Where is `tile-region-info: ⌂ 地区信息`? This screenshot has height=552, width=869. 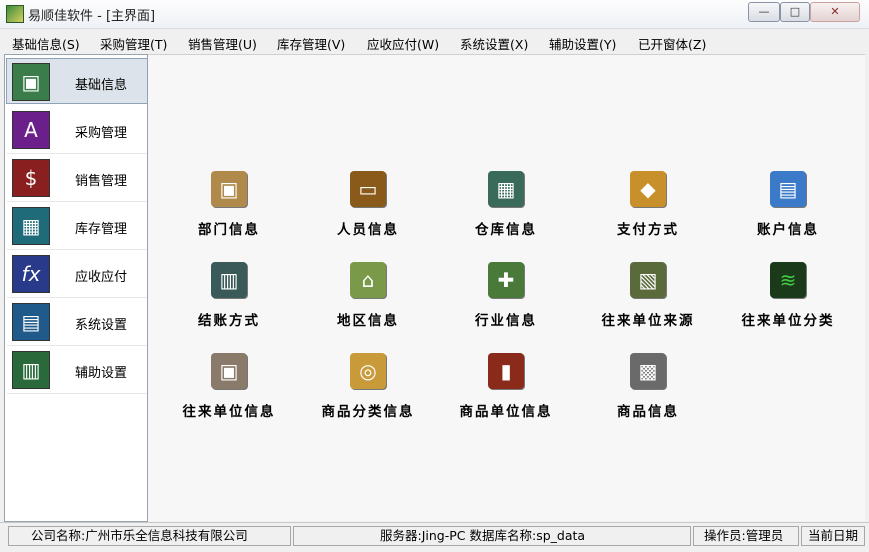 tile-region-info: ⌂ 地区信息 is located at coordinates (368, 302).